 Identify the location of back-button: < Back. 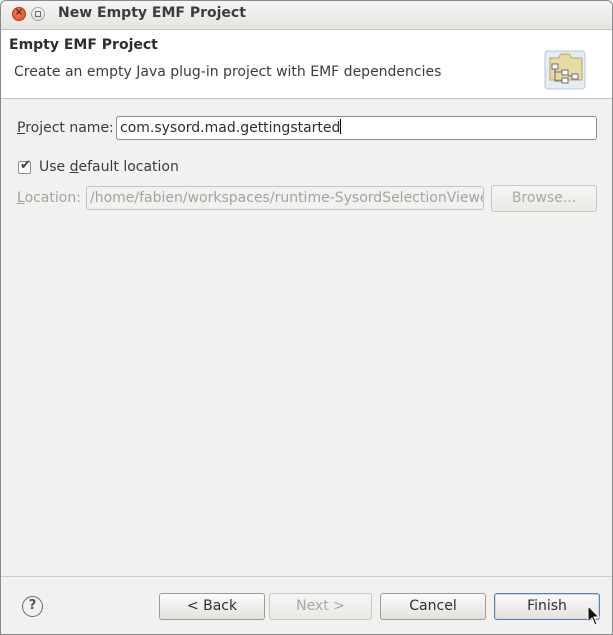
(212, 606).